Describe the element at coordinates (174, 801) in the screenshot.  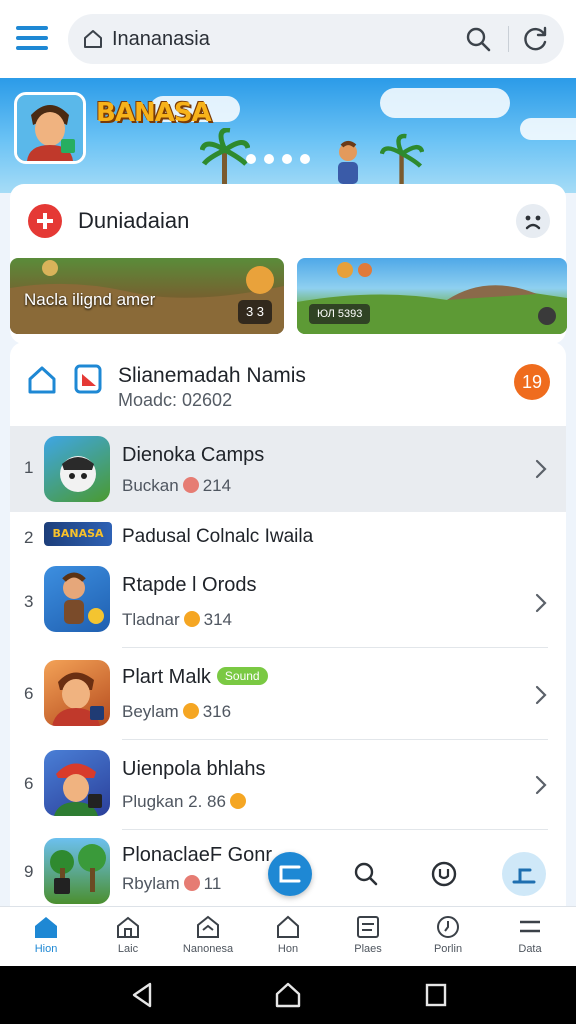
I see `game-meta-label: Plugkan 2. 86` at that location.